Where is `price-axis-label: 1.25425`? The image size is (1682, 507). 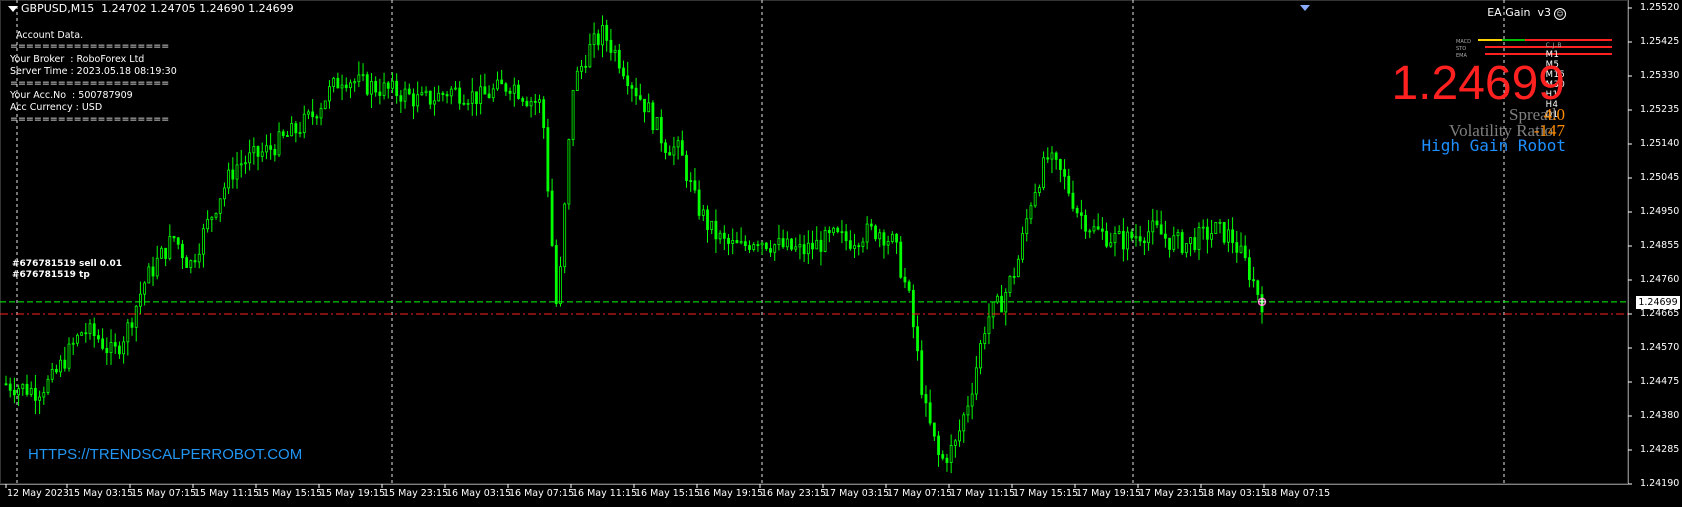 price-axis-label: 1.25425 is located at coordinates (1660, 41).